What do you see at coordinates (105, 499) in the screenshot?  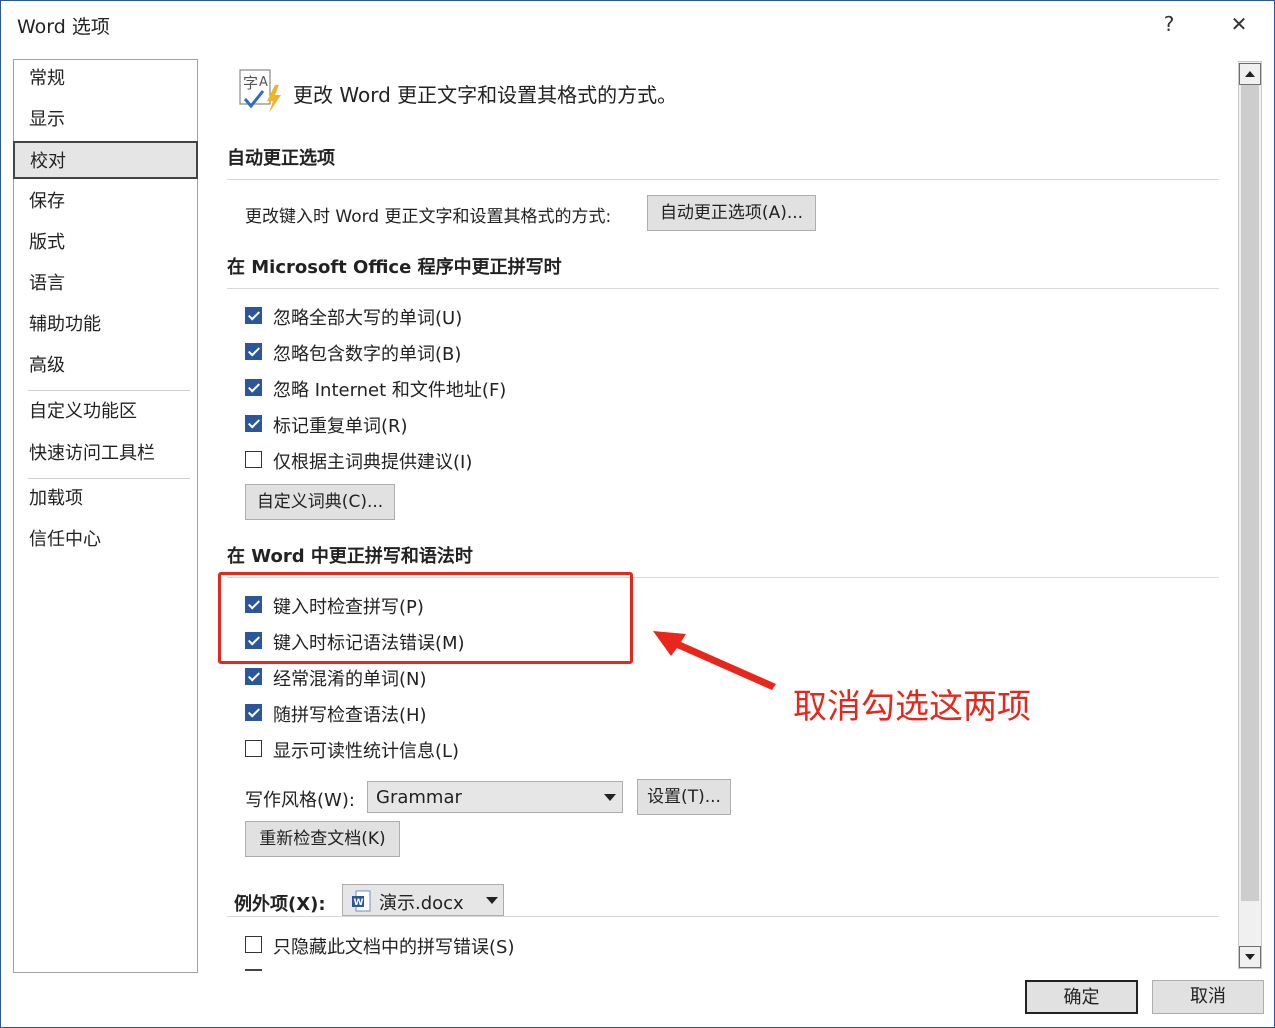 I see `sidebar-item-add-ins: 加载项` at bounding box center [105, 499].